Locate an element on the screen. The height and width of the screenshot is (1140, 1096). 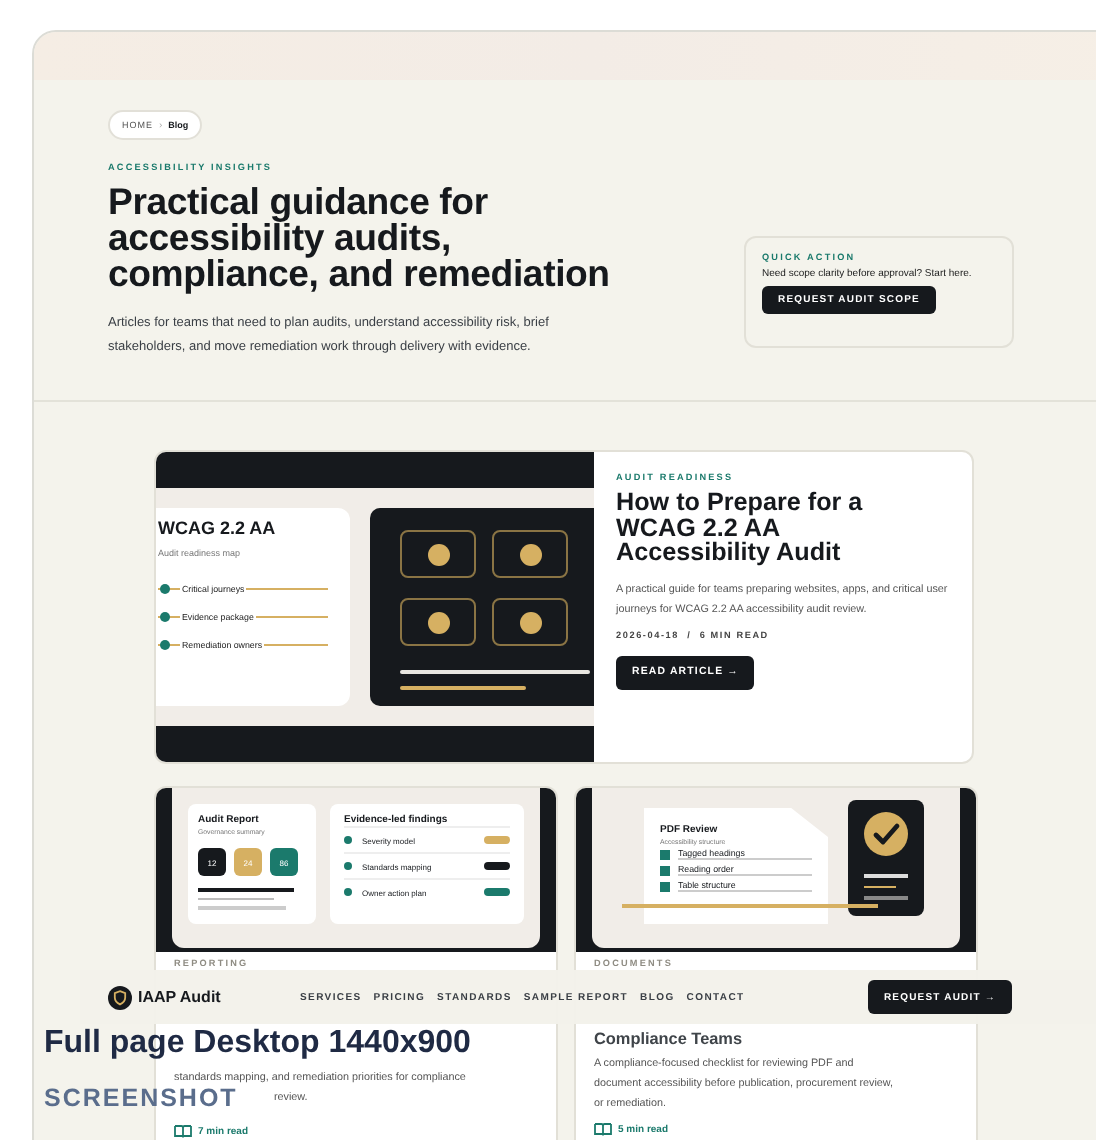
page-heading: Practical guidance for accessibility audits, compliance, and remediation is located at coordinates (360, 238).